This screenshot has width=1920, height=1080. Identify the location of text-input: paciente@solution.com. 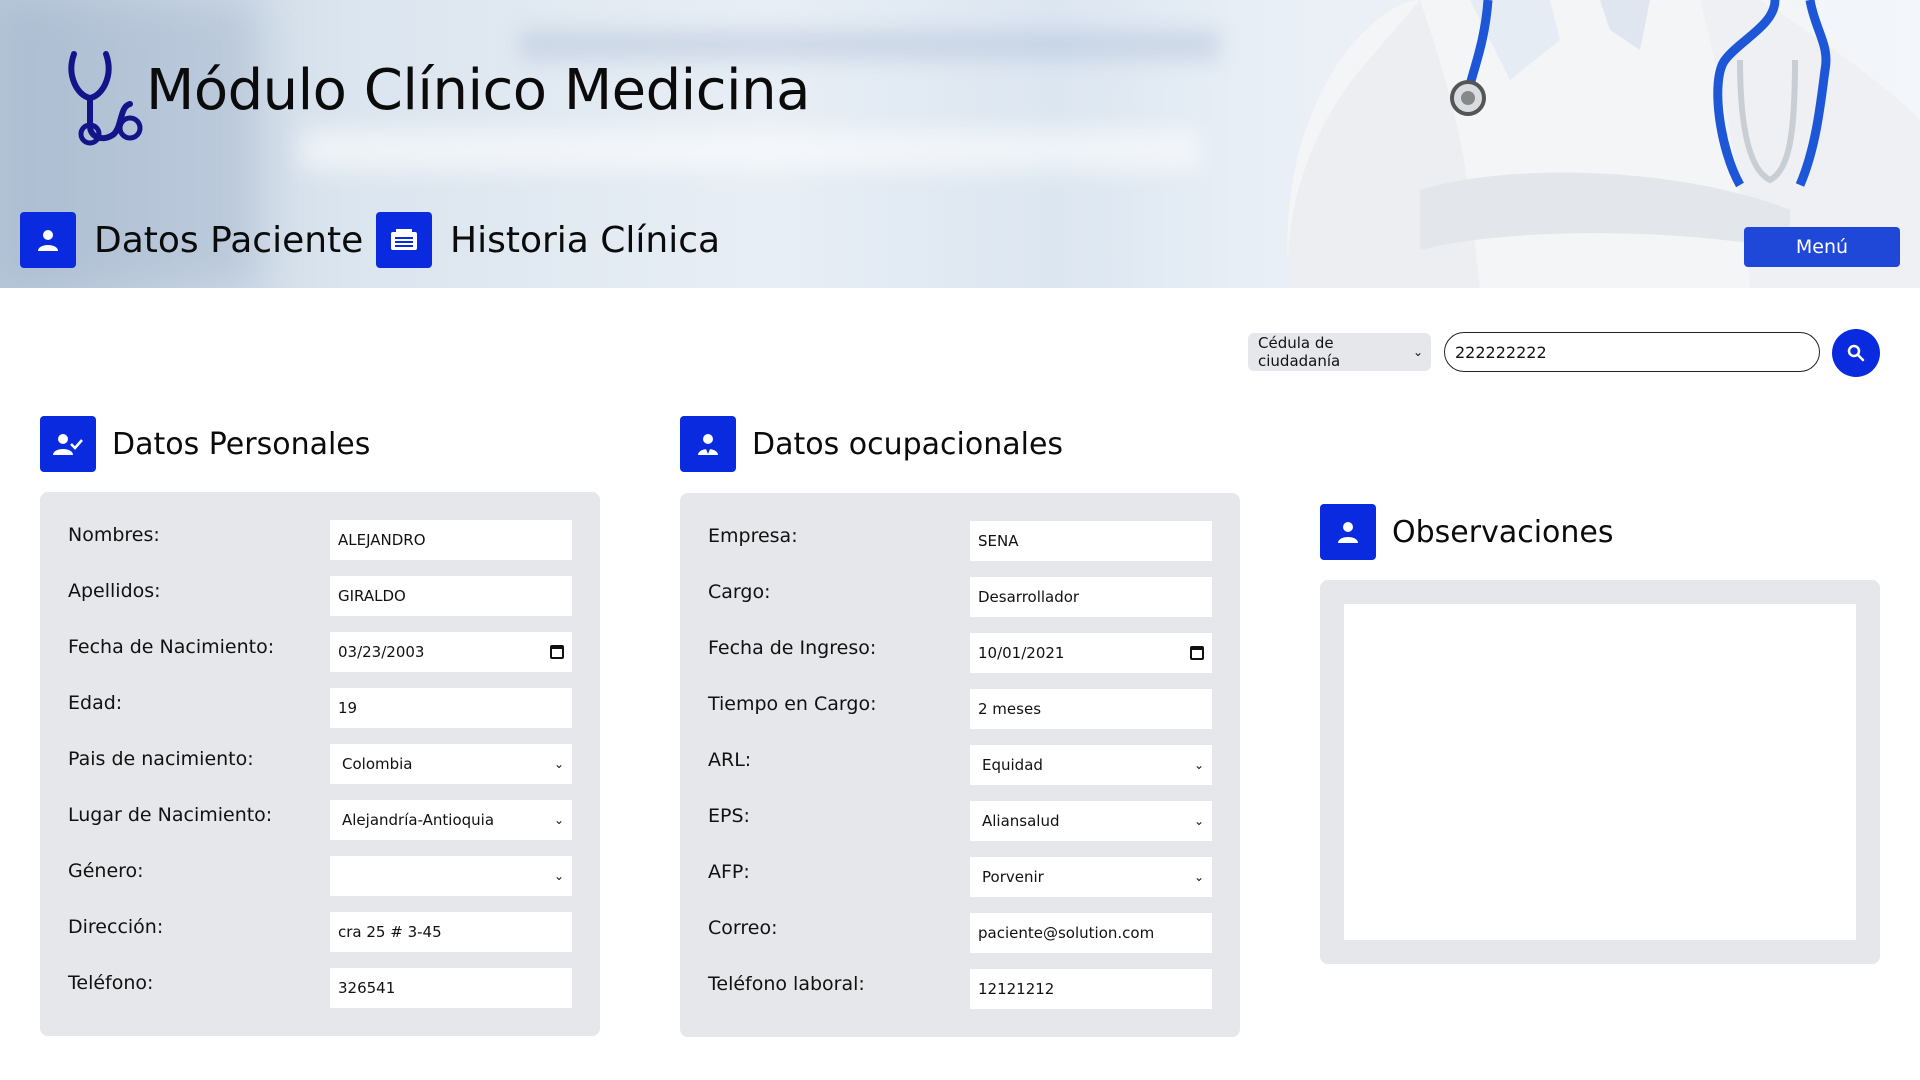
(1091, 933).